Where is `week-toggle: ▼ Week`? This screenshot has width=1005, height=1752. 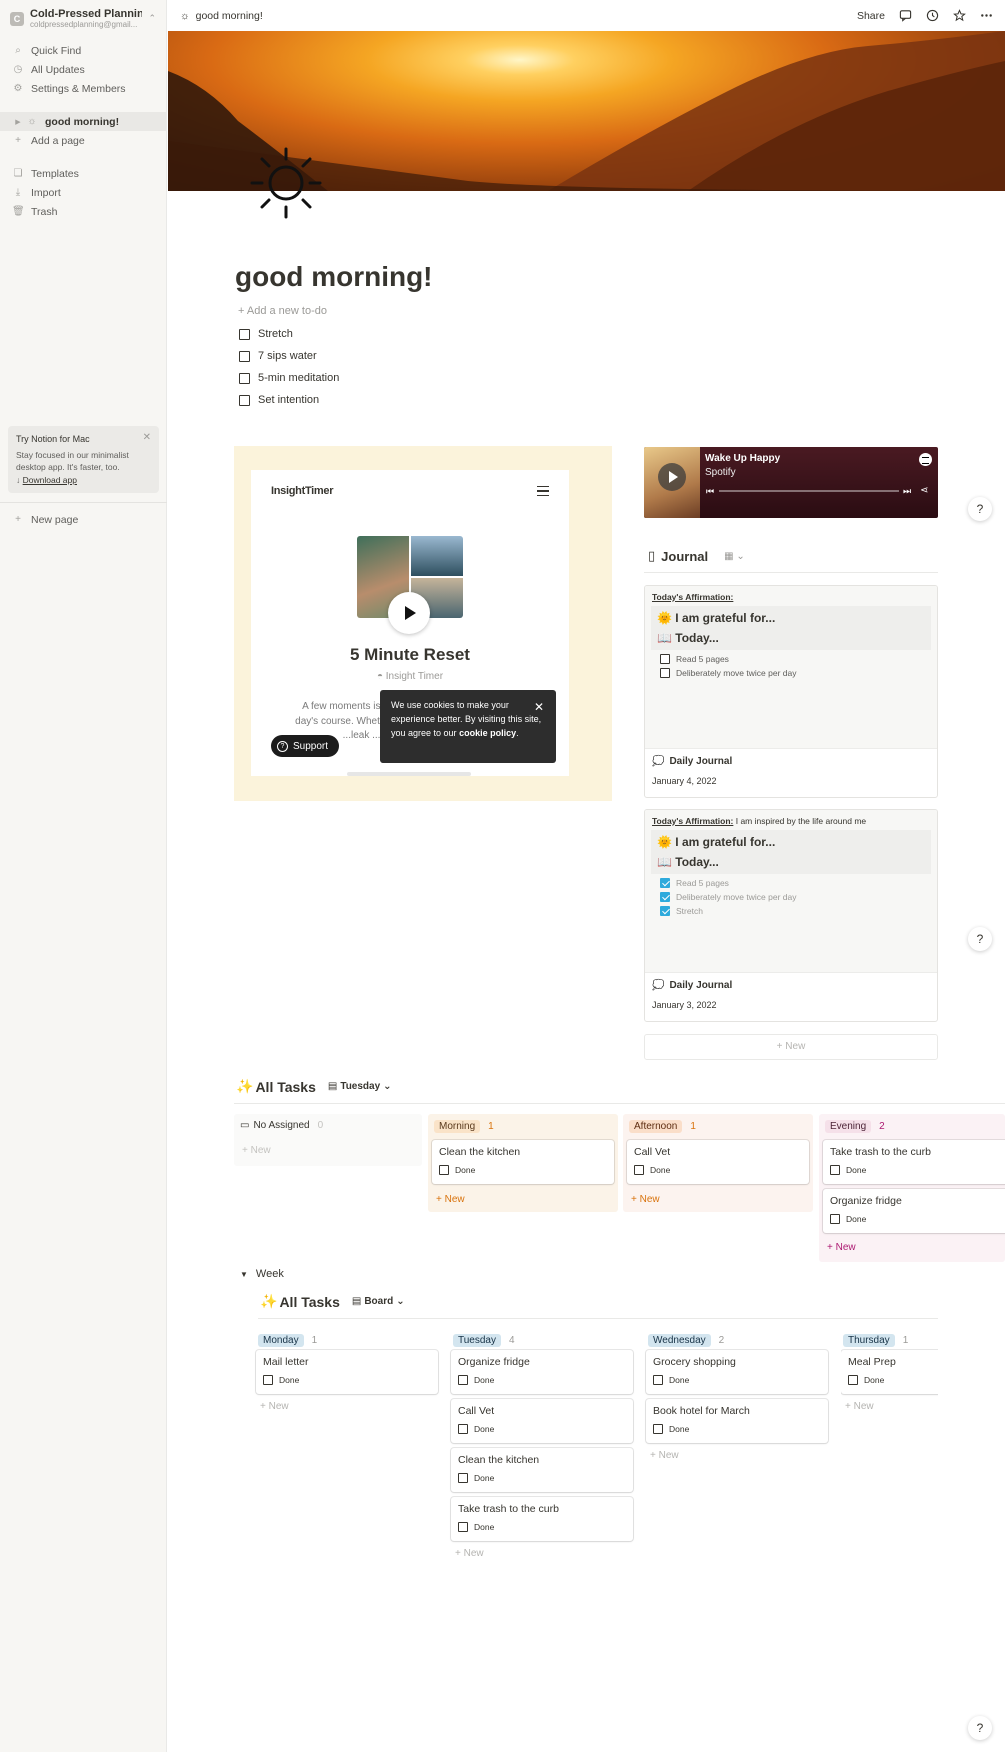
week-toggle: ▼ Week is located at coordinates (262, 1274).